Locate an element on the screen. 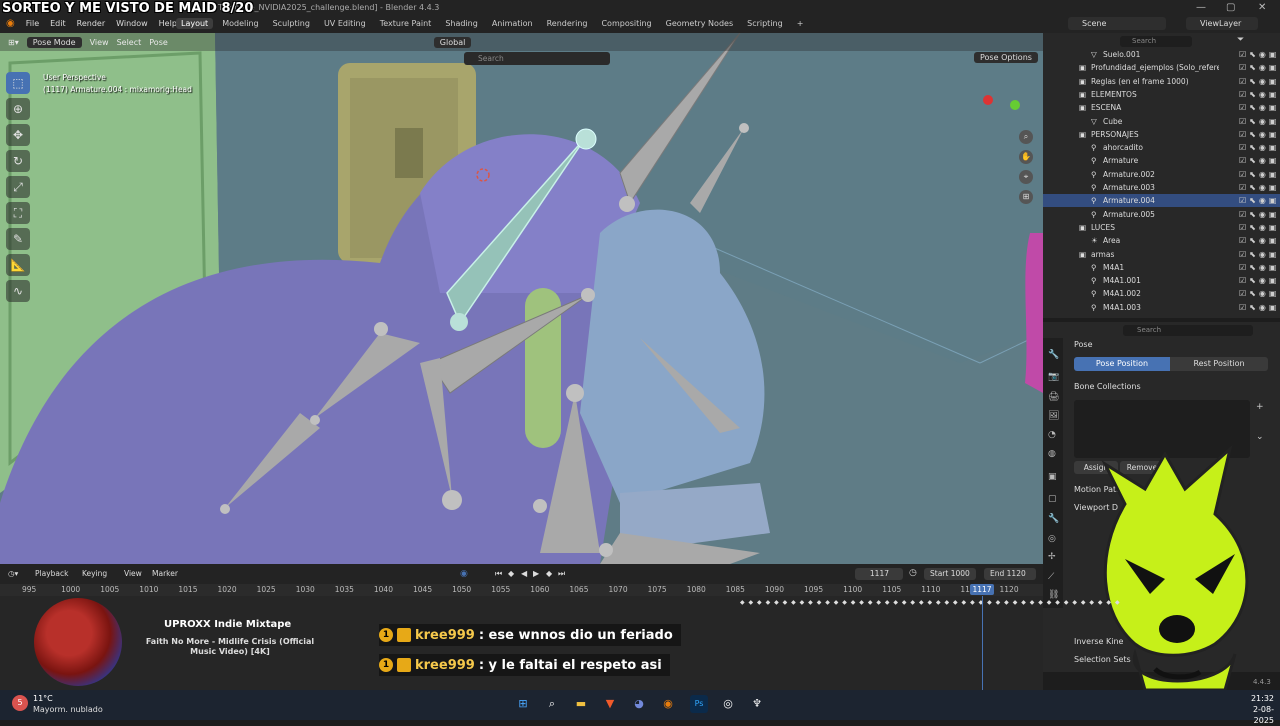 The height and width of the screenshot is (726, 1280). view-menu: View is located at coordinates (99, 42).